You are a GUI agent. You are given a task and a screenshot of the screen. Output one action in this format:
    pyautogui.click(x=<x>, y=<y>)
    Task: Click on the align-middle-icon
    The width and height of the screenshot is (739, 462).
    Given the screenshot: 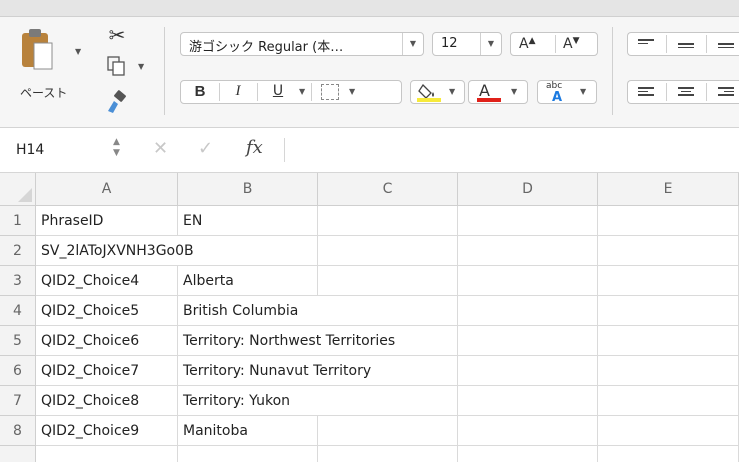 What is the action you would take?
    pyautogui.click(x=686, y=48)
    